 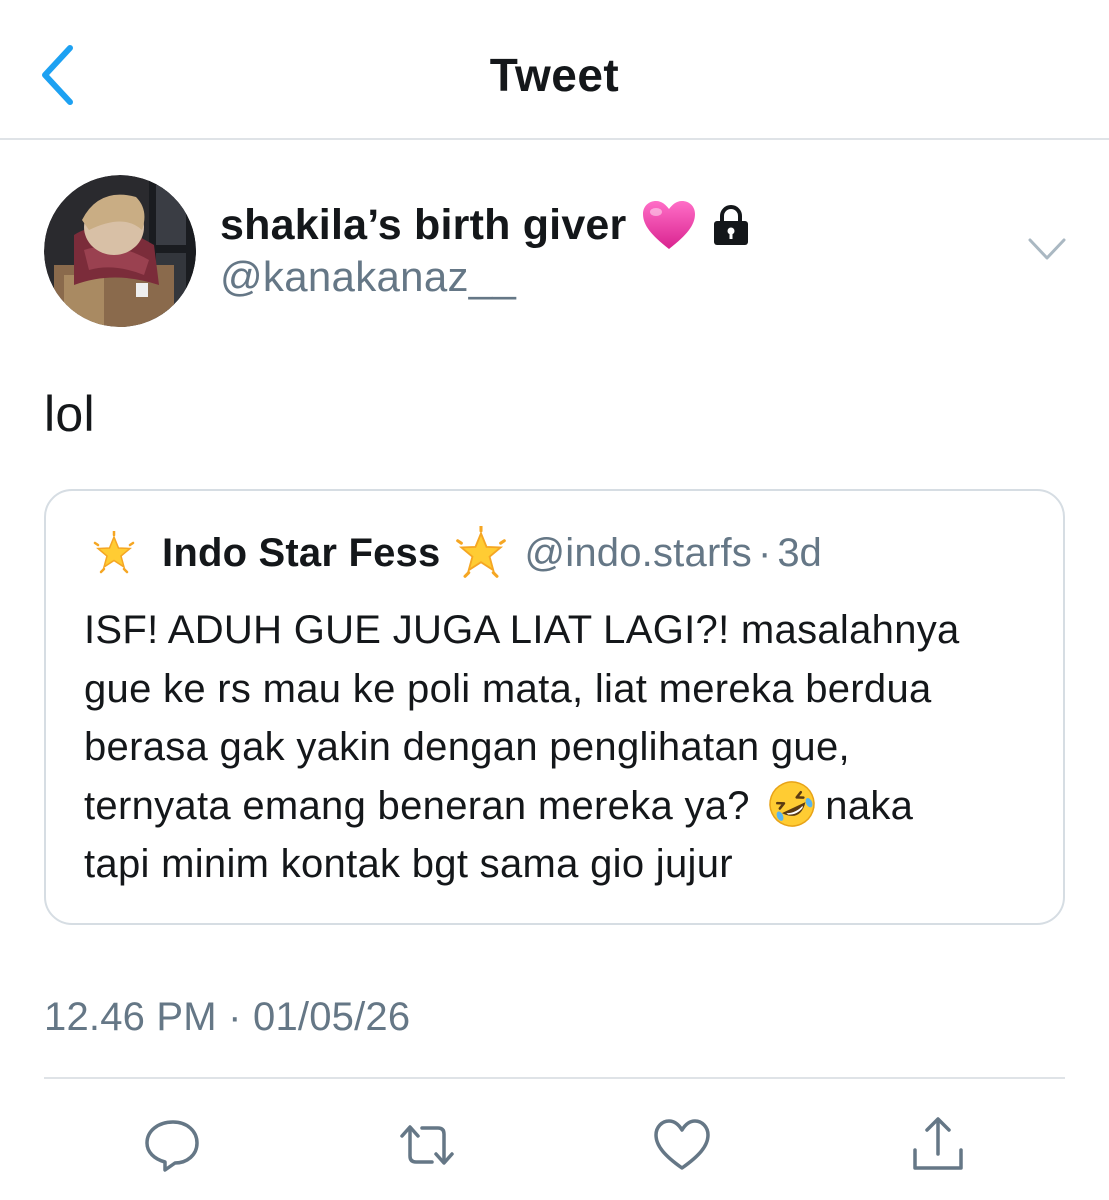 What do you see at coordinates (408, 864) in the screenshot?
I see `quoted-tweet-line: tapi minim kontak bgt sama gio jujur` at bounding box center [408, 864].